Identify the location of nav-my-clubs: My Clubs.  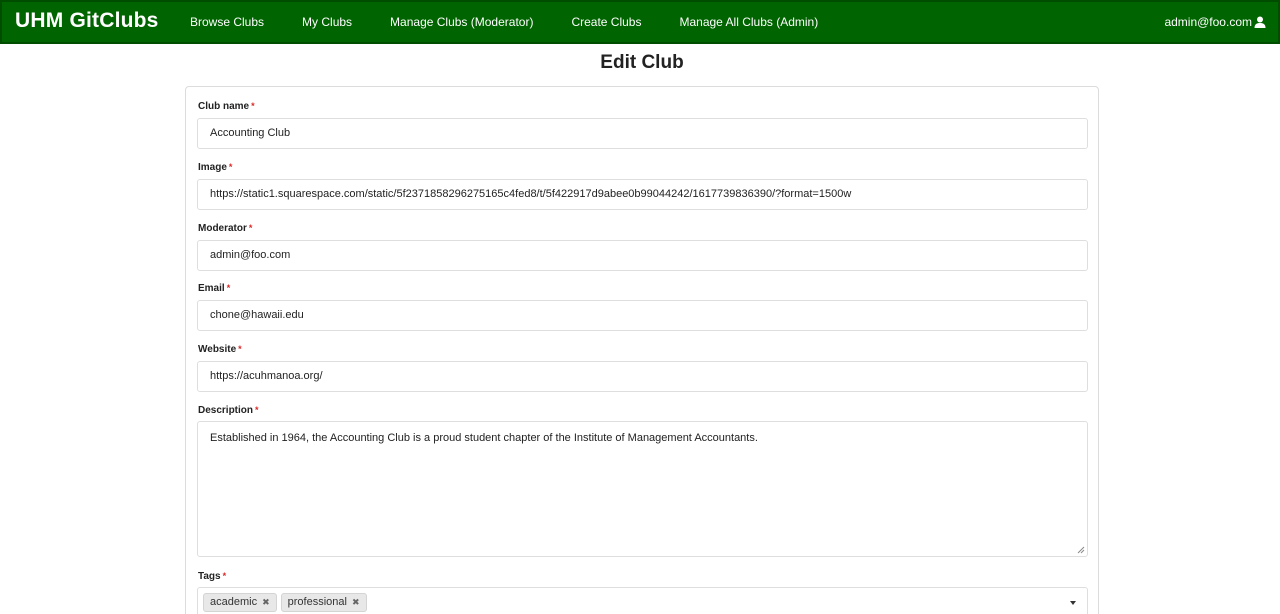
(327, 22).